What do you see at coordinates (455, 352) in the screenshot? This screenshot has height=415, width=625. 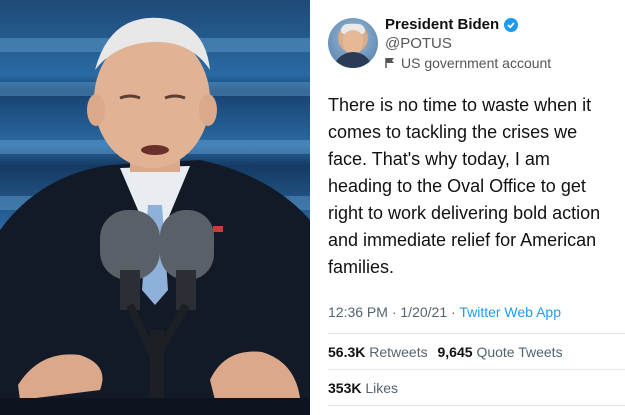 I see `quote-tweets-count: 9,645` at bounding box center [455, 352].